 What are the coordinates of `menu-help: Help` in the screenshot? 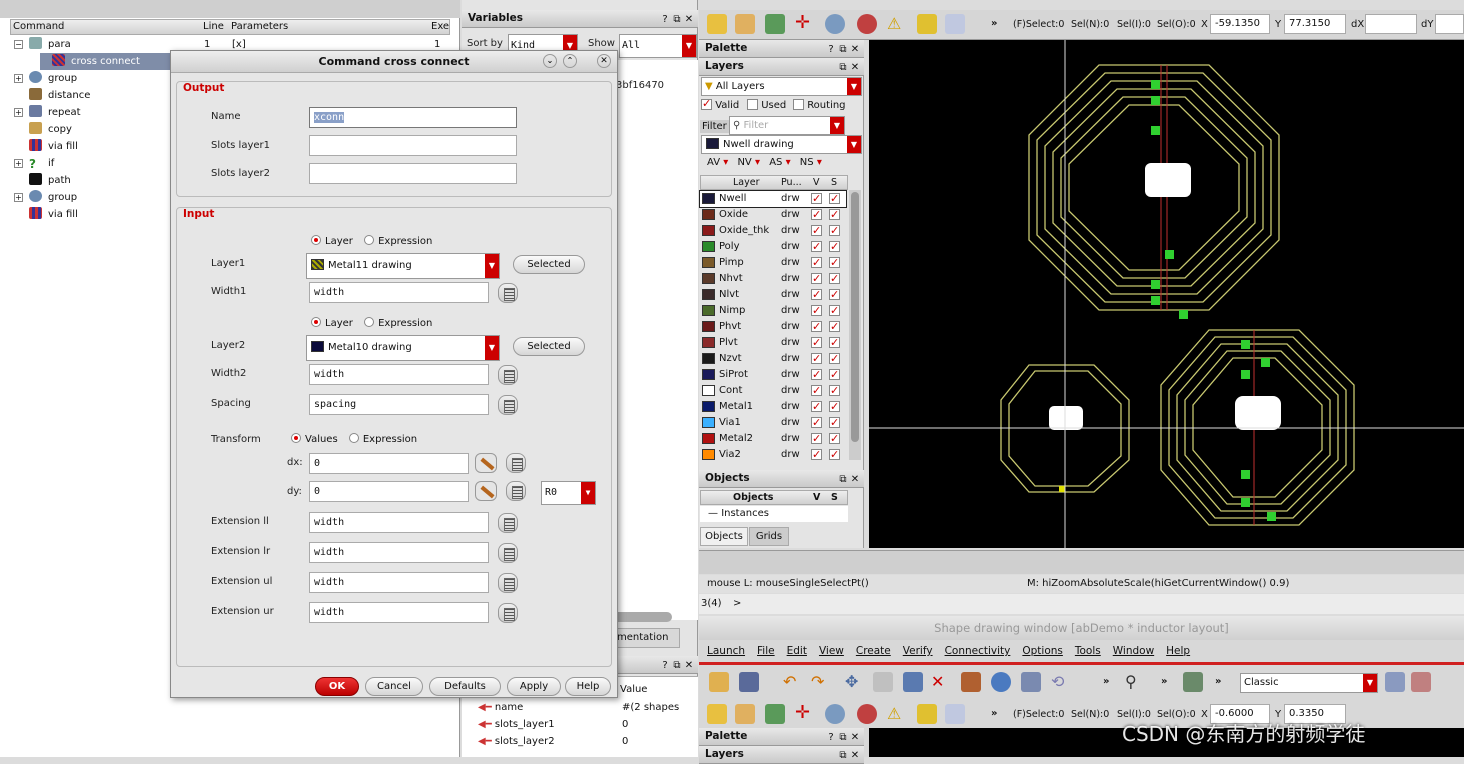 It's located at (1178, 651).